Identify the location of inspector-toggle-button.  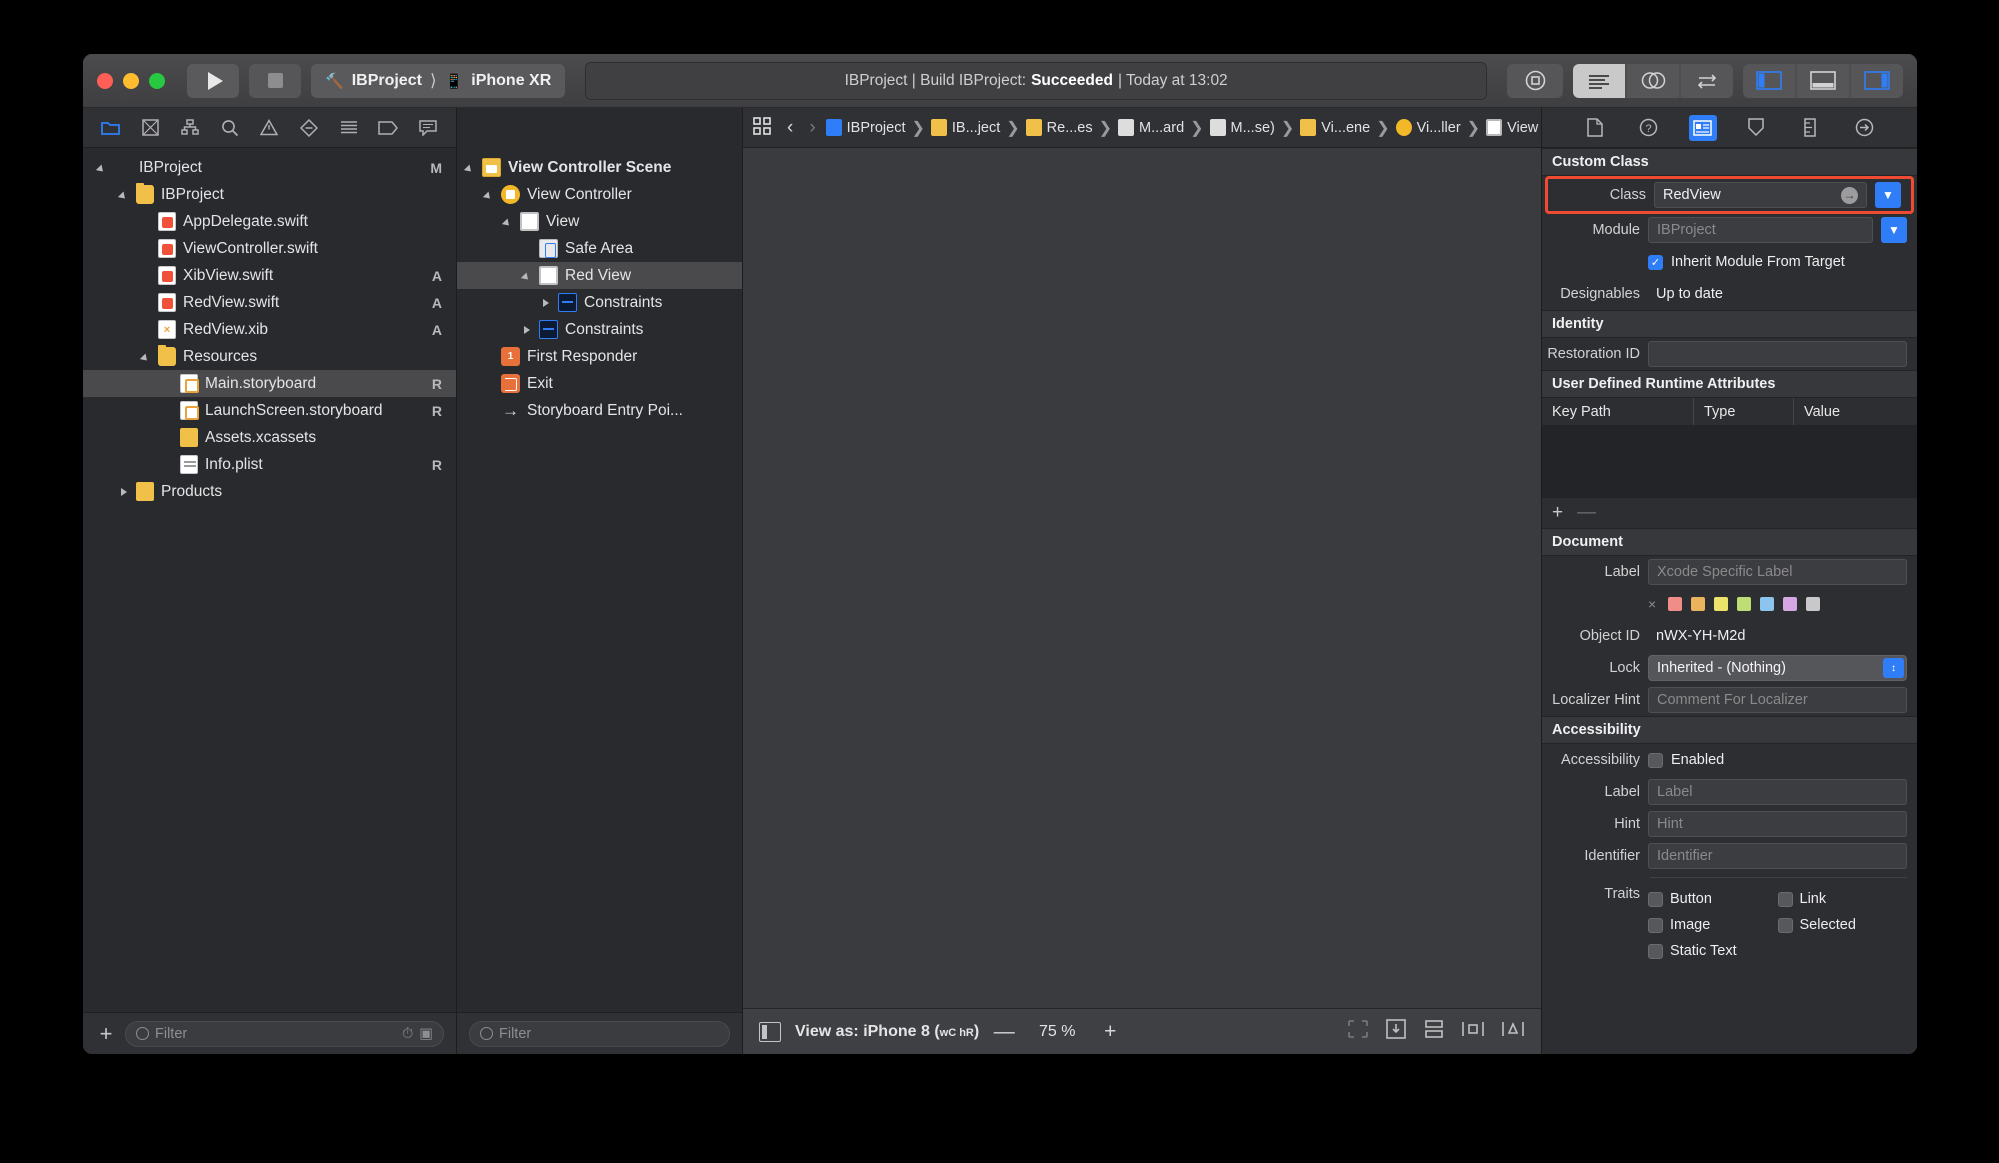
(1877, 80).